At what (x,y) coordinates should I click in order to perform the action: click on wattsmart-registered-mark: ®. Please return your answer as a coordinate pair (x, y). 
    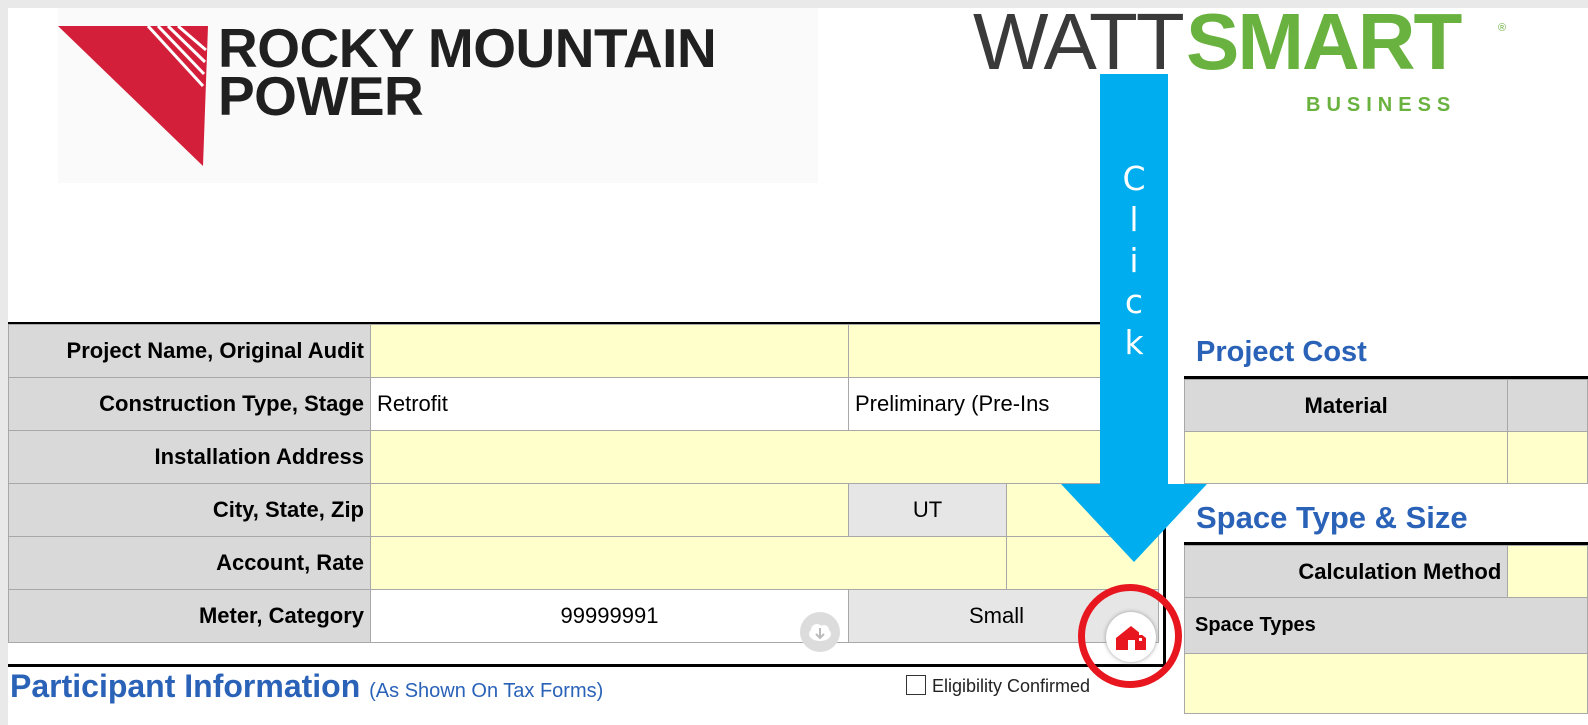
    Looking at the image, I should click on (1502, 28).